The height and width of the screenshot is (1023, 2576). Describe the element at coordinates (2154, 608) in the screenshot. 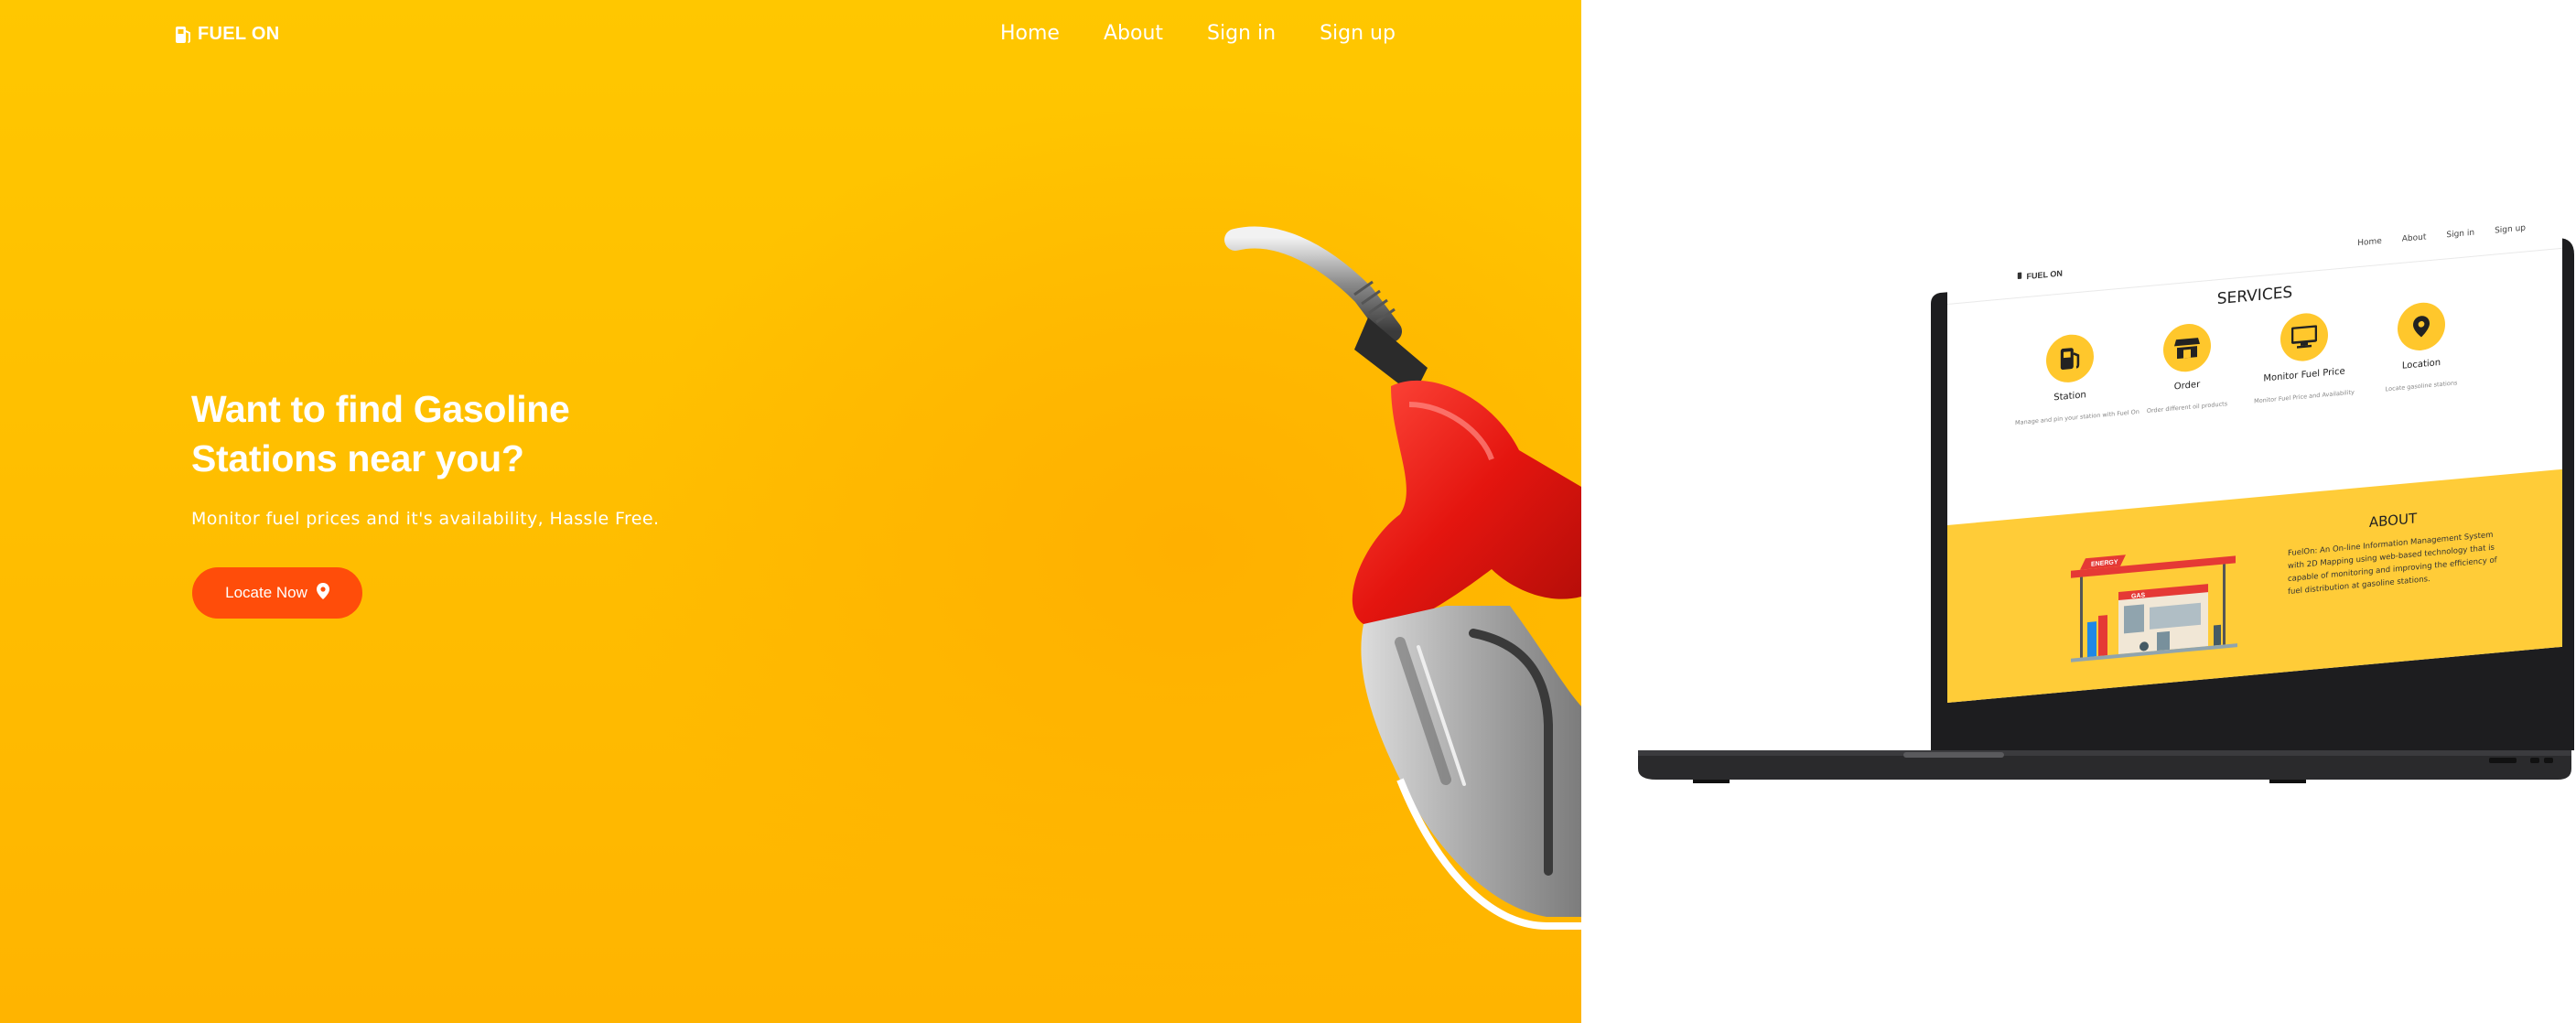

I see `gas-station-illustration: ENERGY GAS` at that location.